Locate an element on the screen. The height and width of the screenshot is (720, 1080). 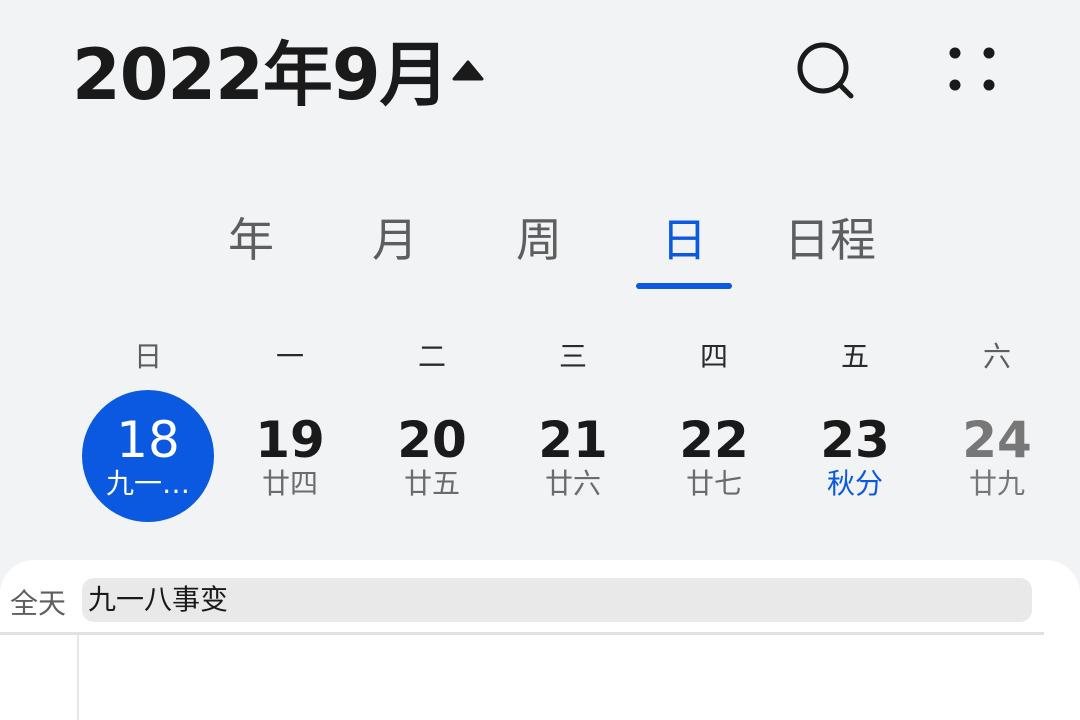
day-cell: 19 廿四 is located at coordinates (290, 456).